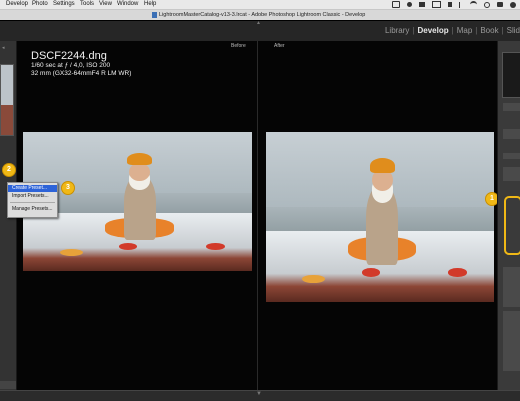 Image resolution: width=520 pixels, height=401 pixels. Describe the element at coordinates (513, 4) in the screenshot. I see `user-icon` at that location.